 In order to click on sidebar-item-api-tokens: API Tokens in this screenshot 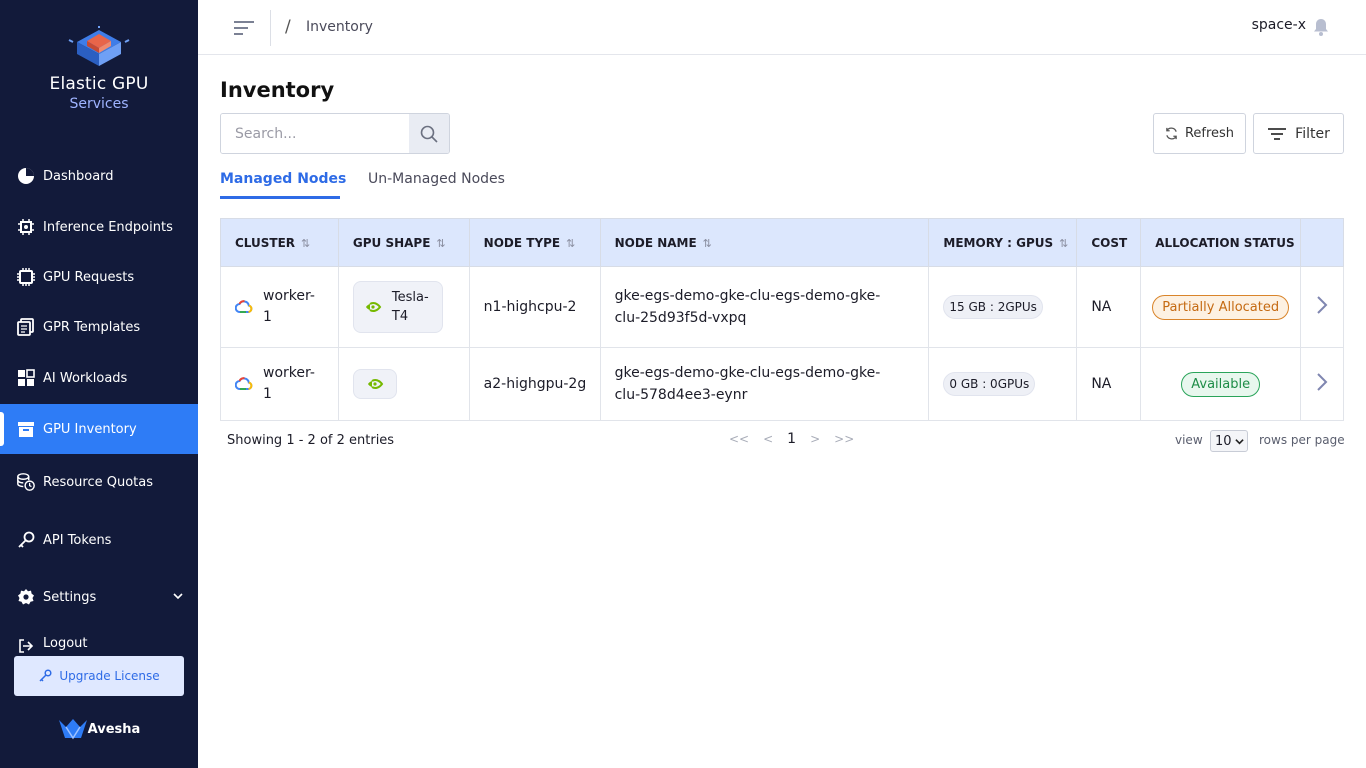, I will do `click(99, 540)`.